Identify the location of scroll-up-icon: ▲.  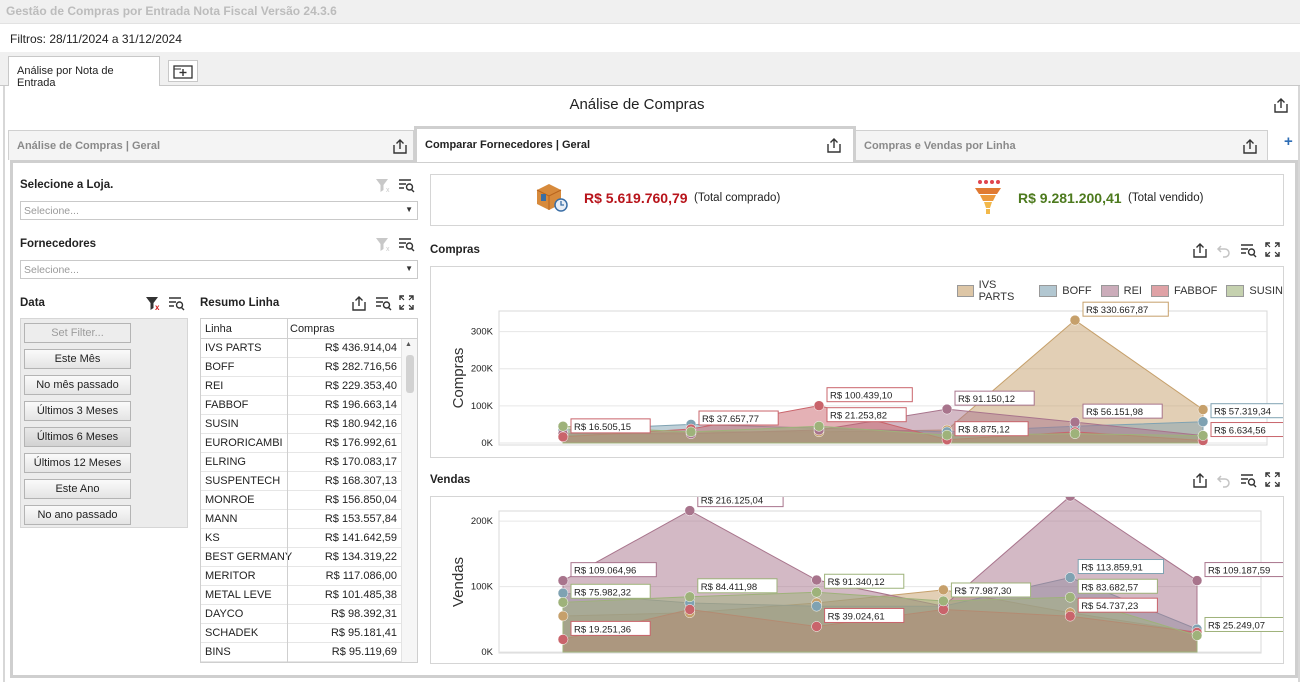
(408, 344).